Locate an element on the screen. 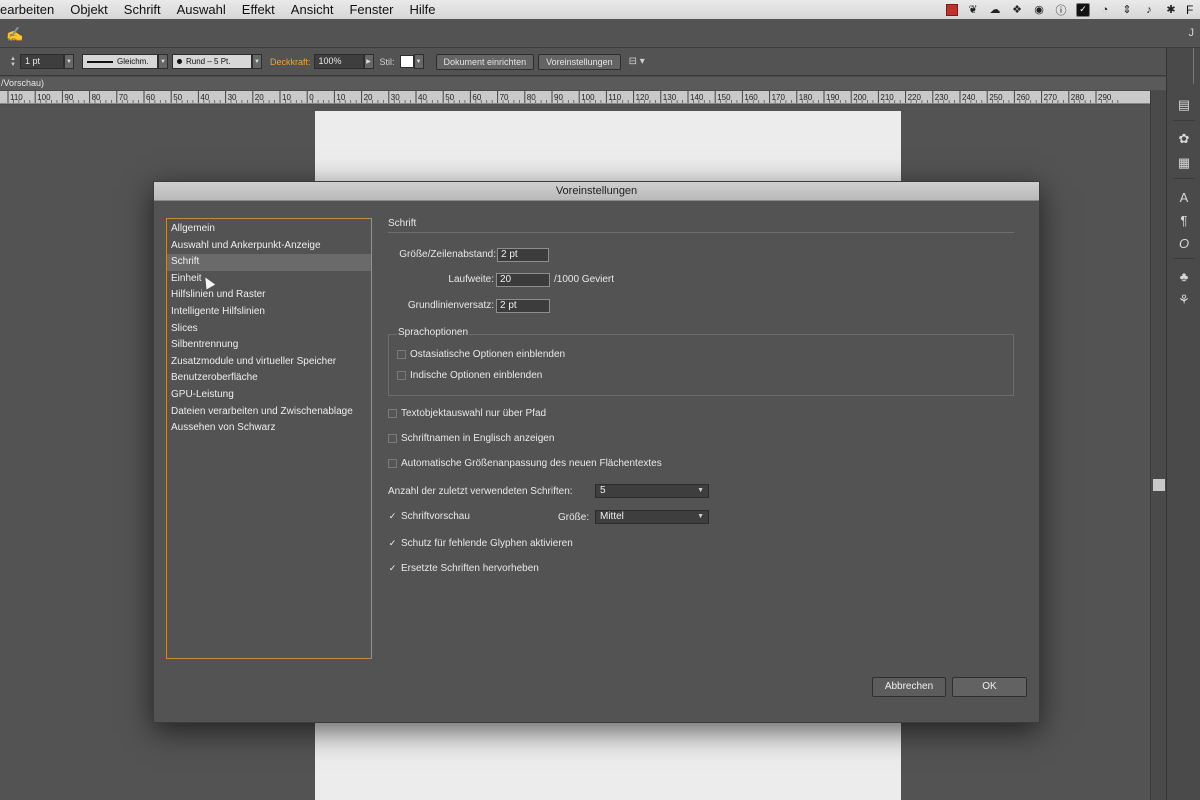 The width and height of the screenshot is (1200, 800). dialog-title: Voreinstellungen is located at coordinates (596, 191).